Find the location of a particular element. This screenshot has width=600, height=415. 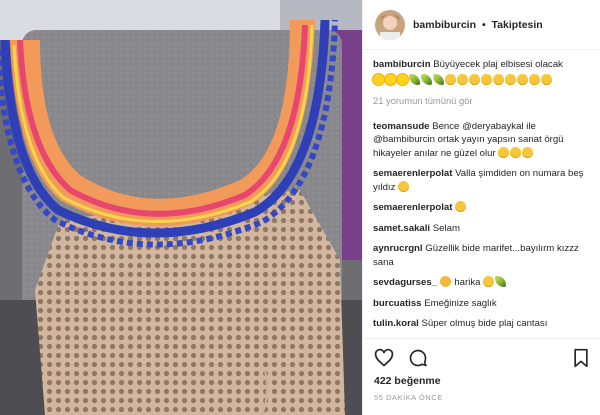

avatar is located at coordinates (390, 24).